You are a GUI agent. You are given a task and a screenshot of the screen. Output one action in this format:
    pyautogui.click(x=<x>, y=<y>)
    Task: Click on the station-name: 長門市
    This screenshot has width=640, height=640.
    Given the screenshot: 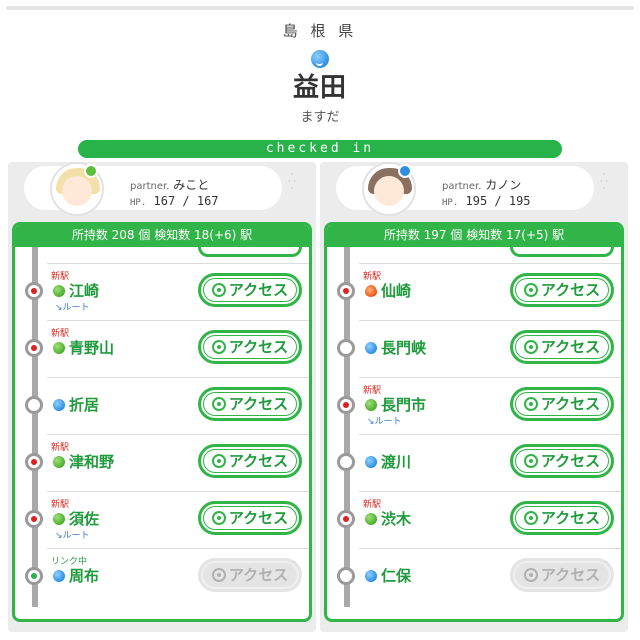 What is the action you would take?
    pyautogui.click(x=404, y=405)
    